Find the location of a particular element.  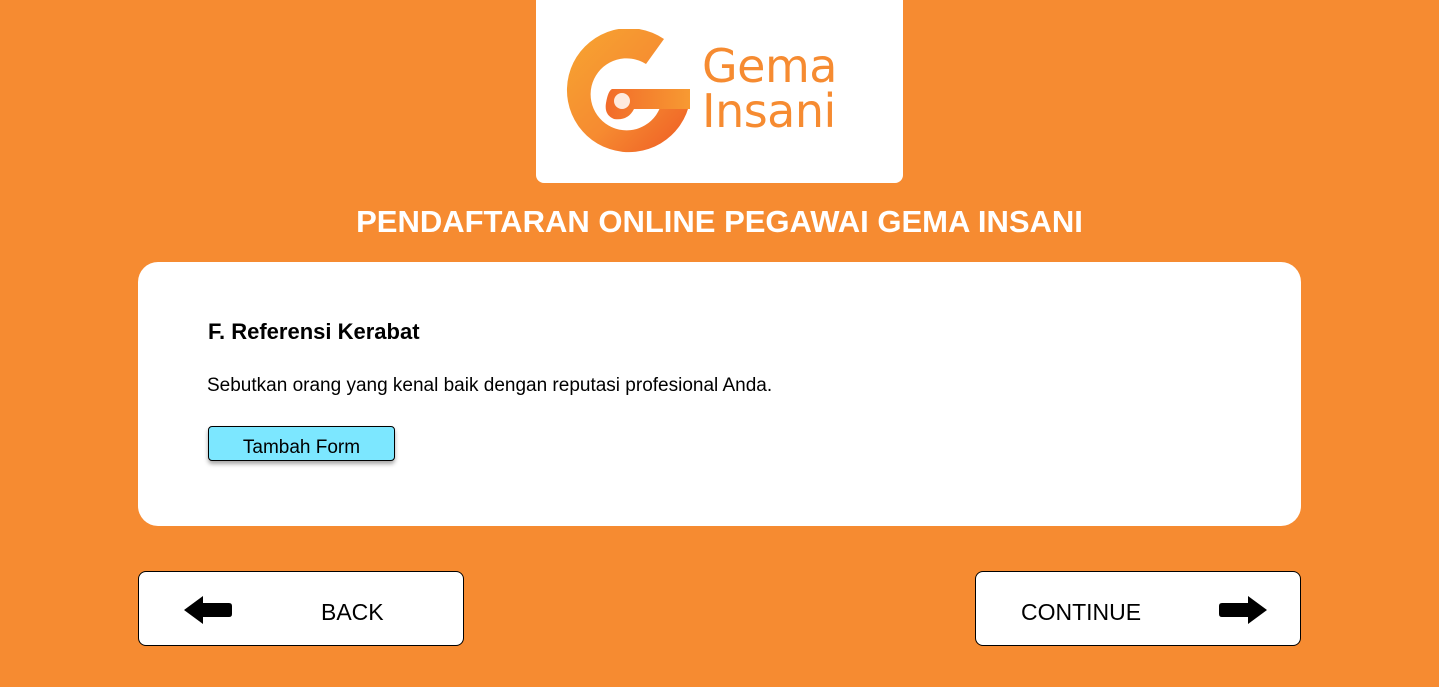

arrow-left-icon is located at coordinates (208, 610).